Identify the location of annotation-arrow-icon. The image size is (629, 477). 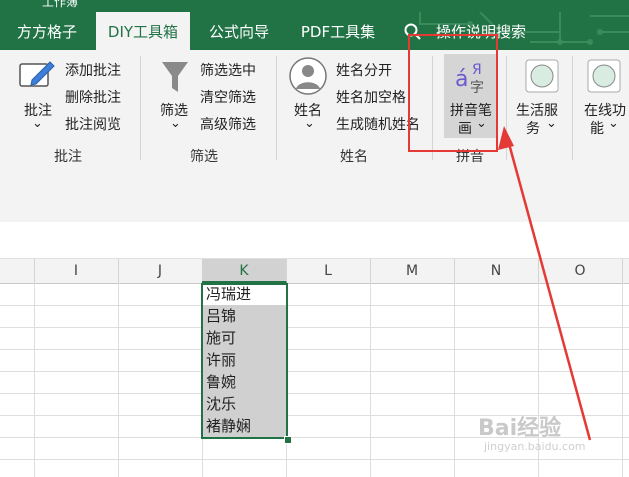
(545, 283).